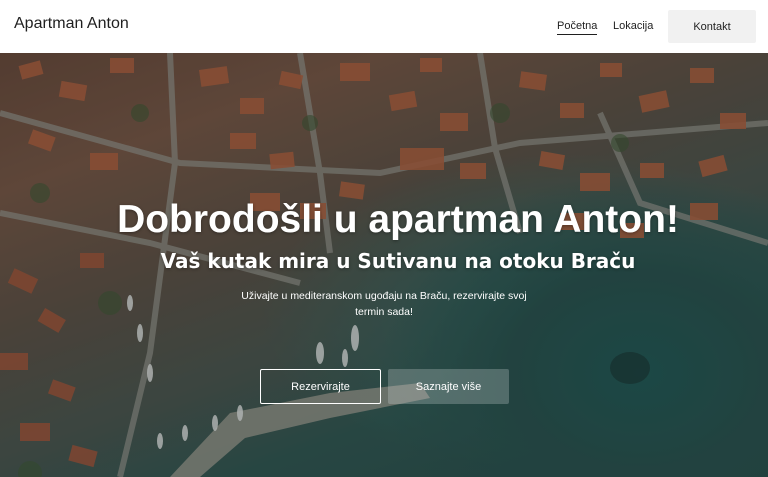 Image resolution: width=768 pixels, height=477 pixels. Describe the element at coordinates (448, 386) in the screenshot. I see `learn-more-button: Saznajte više` at that location.